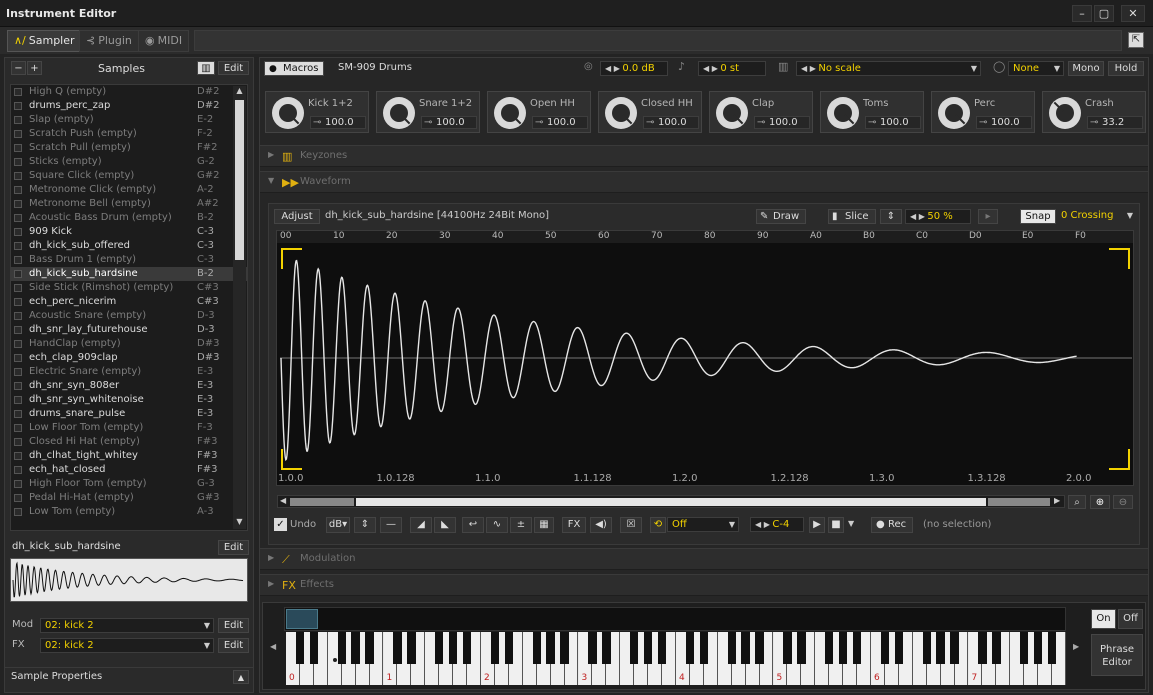 This screenshot has height=695, width=1153. What do you see at coordinates (1057, 500) in the screenshot?
I see `scroll-right-icon: ▶` at bounding box center [1057, 500].